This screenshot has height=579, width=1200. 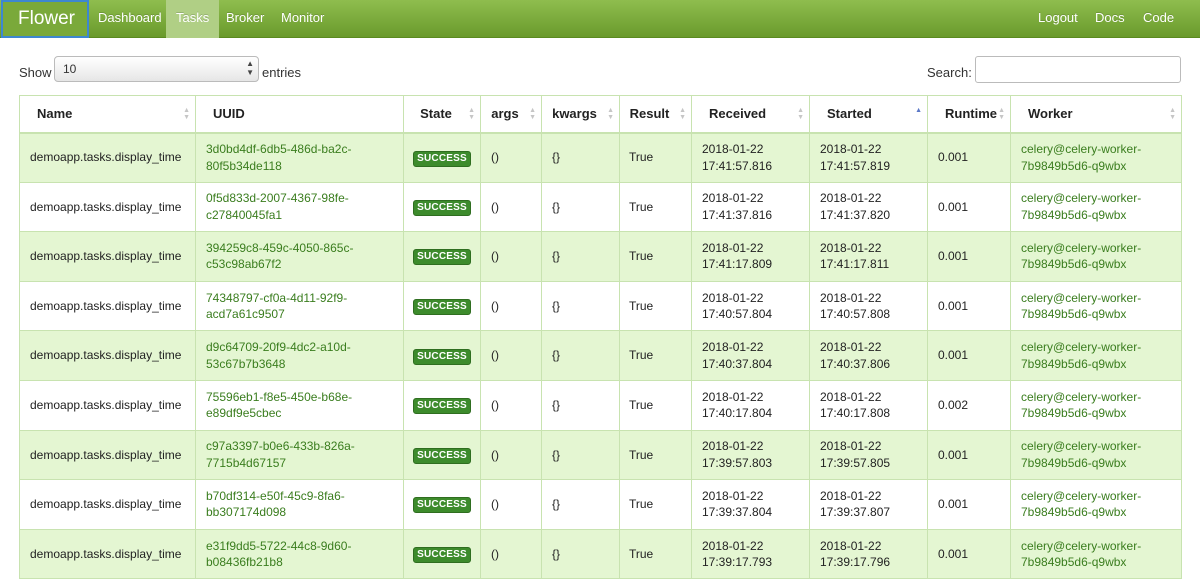 What do you see at coordinates (299, 114) in the screenshot?
I see `column-header-uuid: UUID` at bounding box center [299, 114].